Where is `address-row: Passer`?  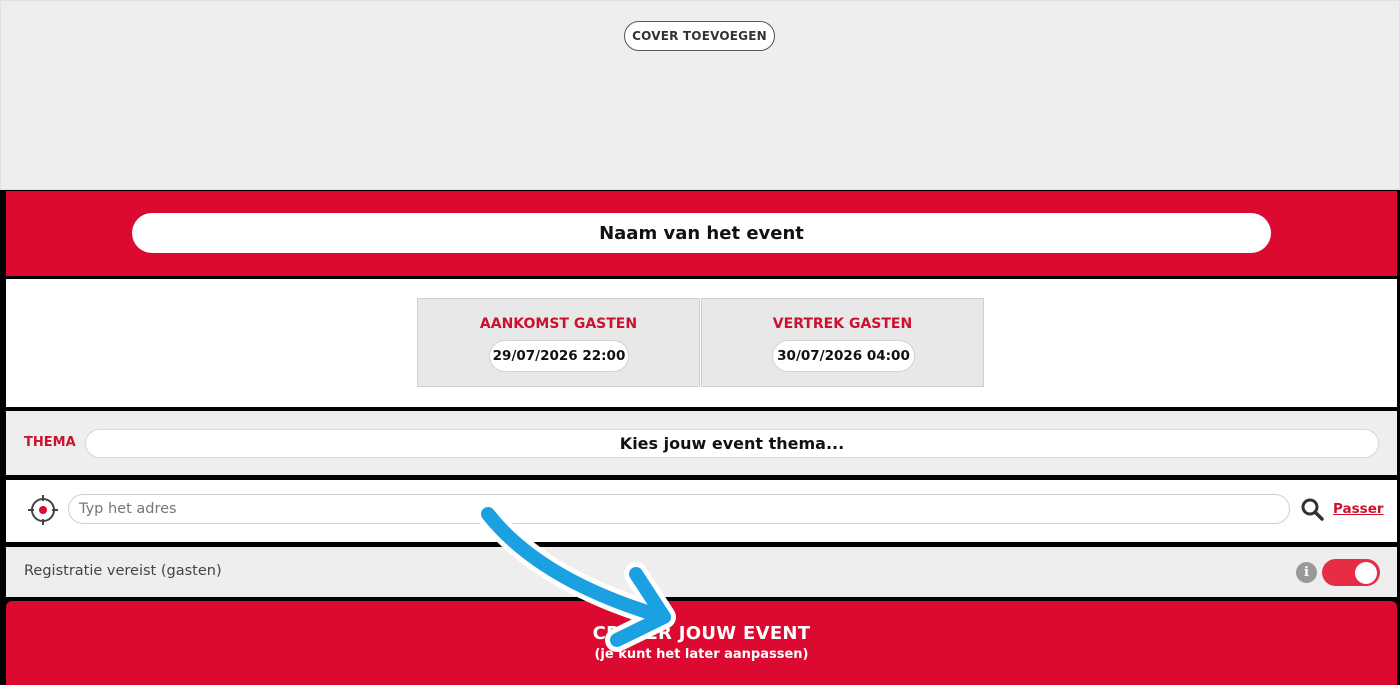
address-row: Passer is located at coordinates (701, 511).